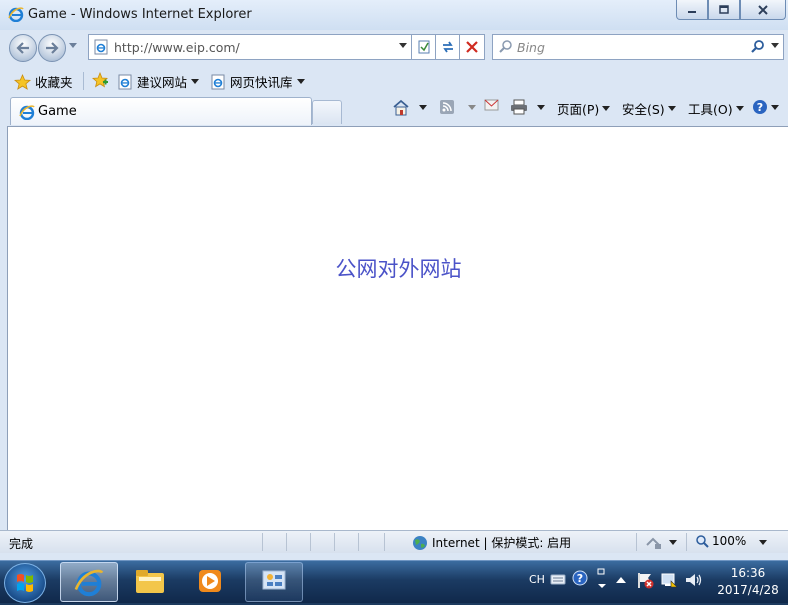  I want to click on feeds-button, so click(457, 107).